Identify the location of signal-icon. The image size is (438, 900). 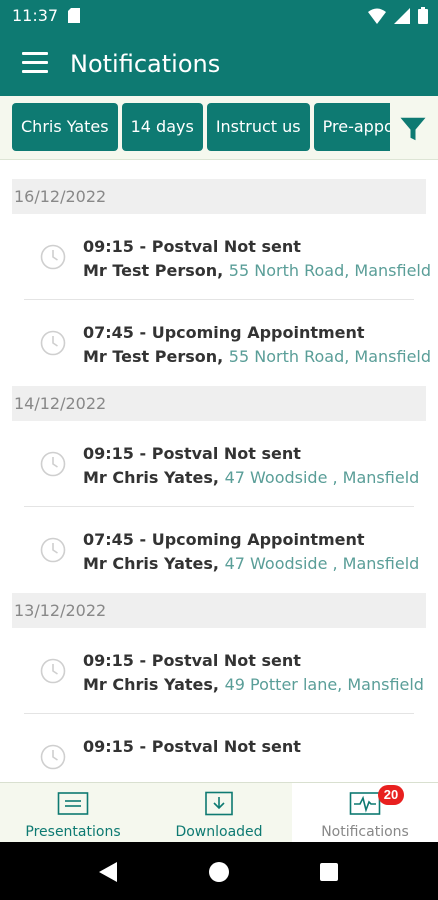
(402, 18).